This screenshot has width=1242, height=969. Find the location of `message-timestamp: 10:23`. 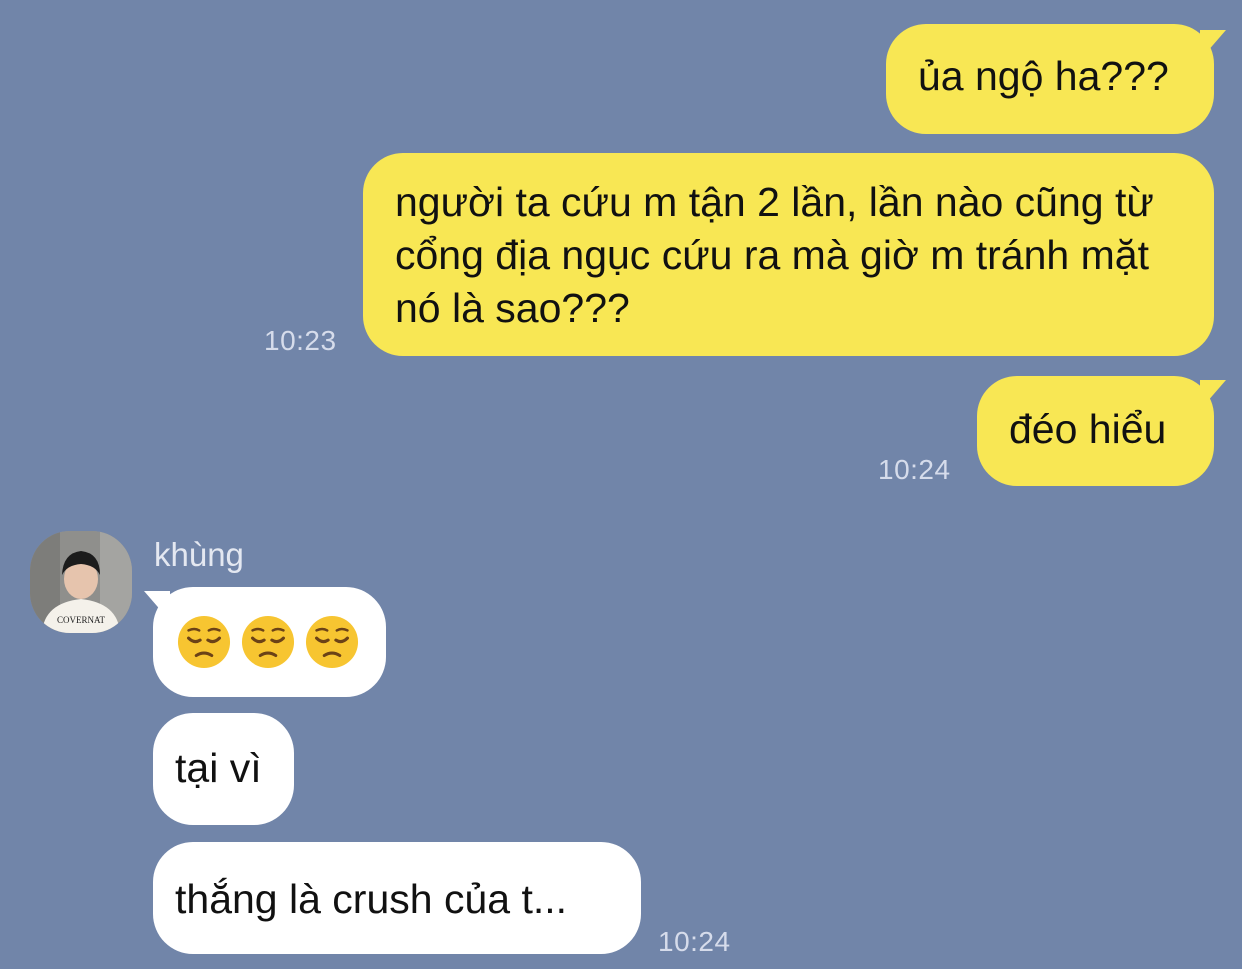

message-timestamp: 10:23 is located at coordinates (300, 340).